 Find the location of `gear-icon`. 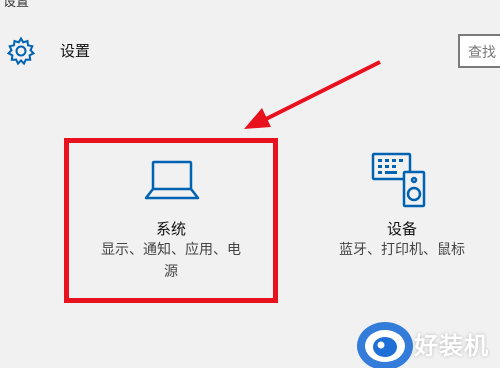

gear-icon is located at coordinates (21, 51).